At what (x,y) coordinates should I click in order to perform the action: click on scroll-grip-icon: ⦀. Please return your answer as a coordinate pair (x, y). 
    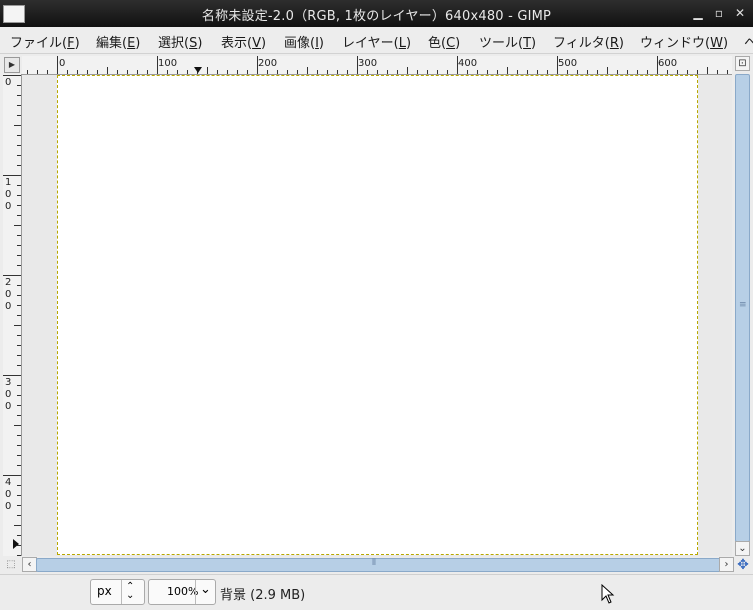
    Looking at the image, I should click on (374, 563).